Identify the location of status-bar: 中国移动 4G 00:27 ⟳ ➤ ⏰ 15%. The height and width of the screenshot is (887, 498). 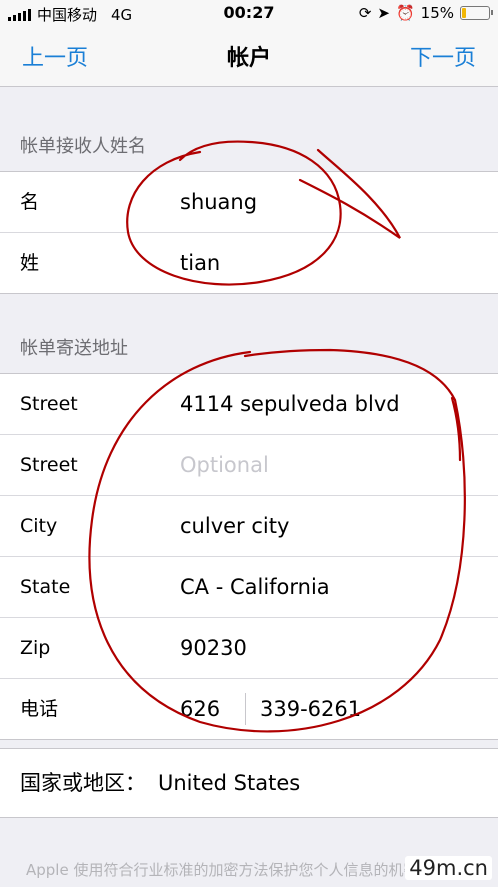
(249, 13).